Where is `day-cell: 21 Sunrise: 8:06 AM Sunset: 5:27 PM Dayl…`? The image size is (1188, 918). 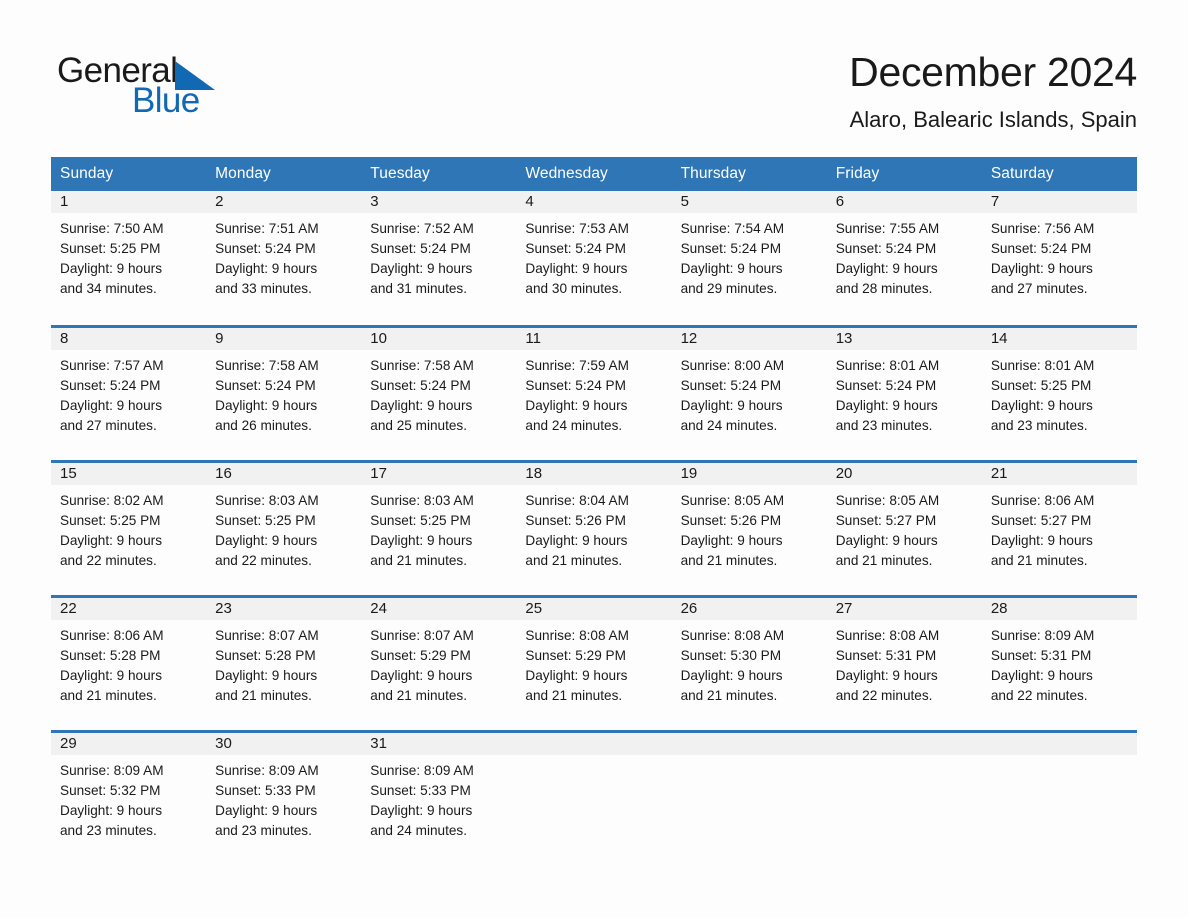
day-cell: 21 Sunrise: 8:06 AM Sunset: 5:27 PM Dayl… is located at coordinates (1059, 527).